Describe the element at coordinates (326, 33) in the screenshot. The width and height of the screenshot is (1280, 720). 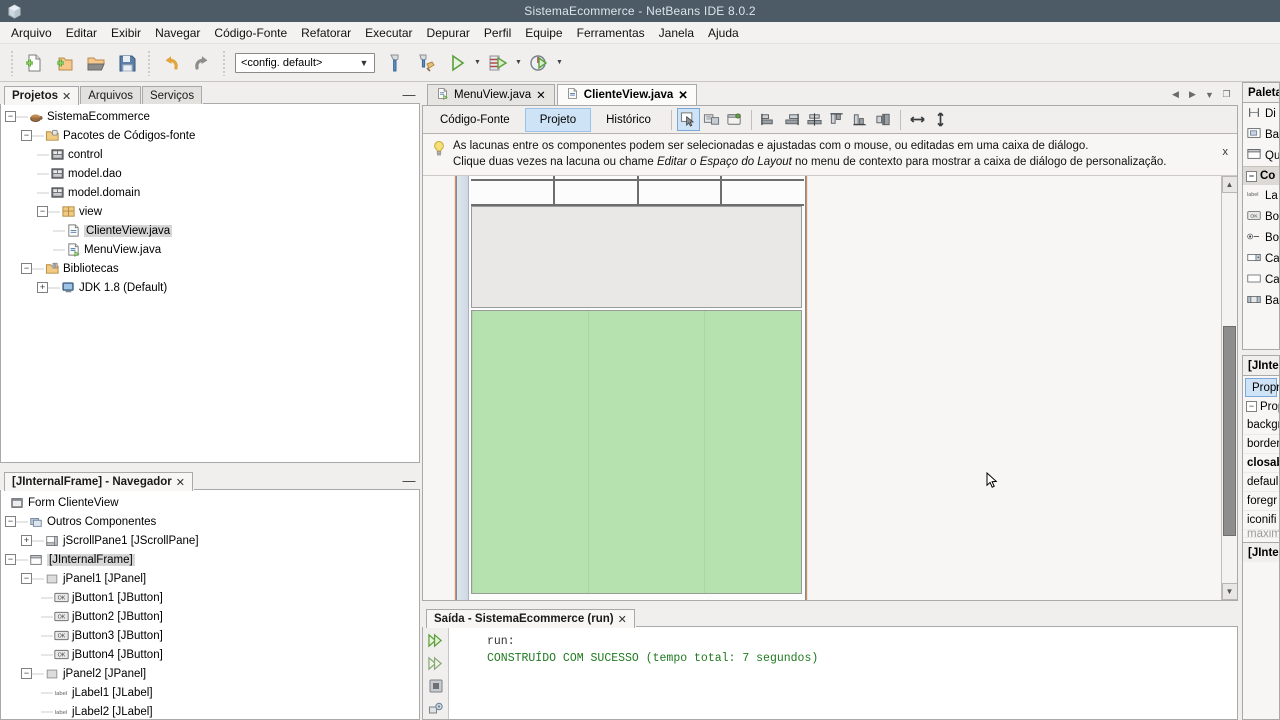
I see `menu-refatorar: Refatorar` at that location.